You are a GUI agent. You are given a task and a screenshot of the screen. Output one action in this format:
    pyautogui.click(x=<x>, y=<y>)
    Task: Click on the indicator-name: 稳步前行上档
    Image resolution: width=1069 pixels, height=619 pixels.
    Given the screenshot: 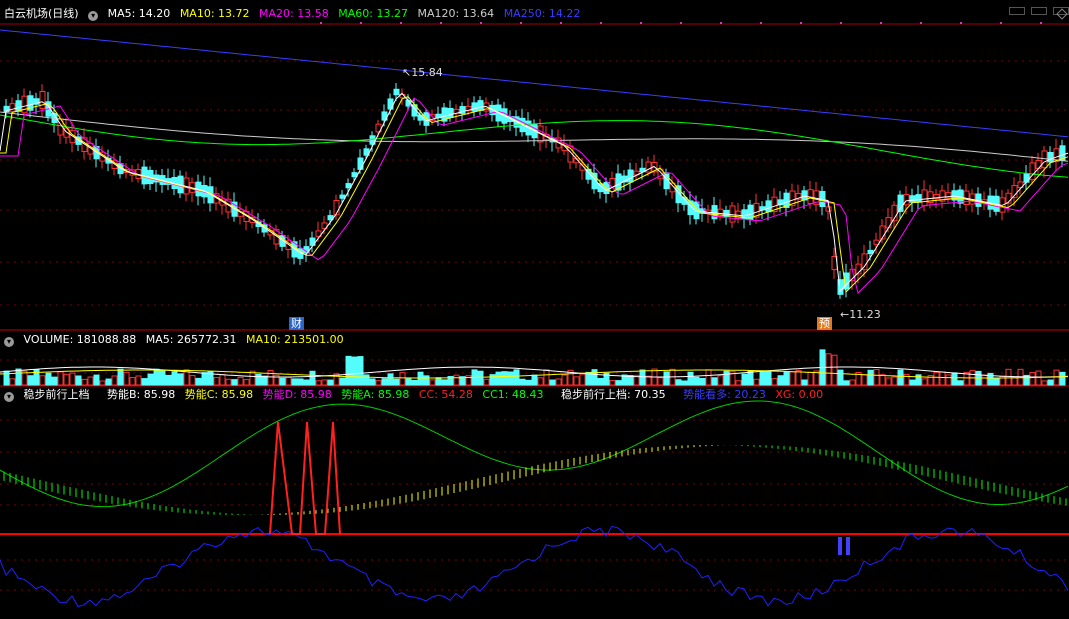 What is the action you would take?
    pyautogui.click(x=56, y=394)
    